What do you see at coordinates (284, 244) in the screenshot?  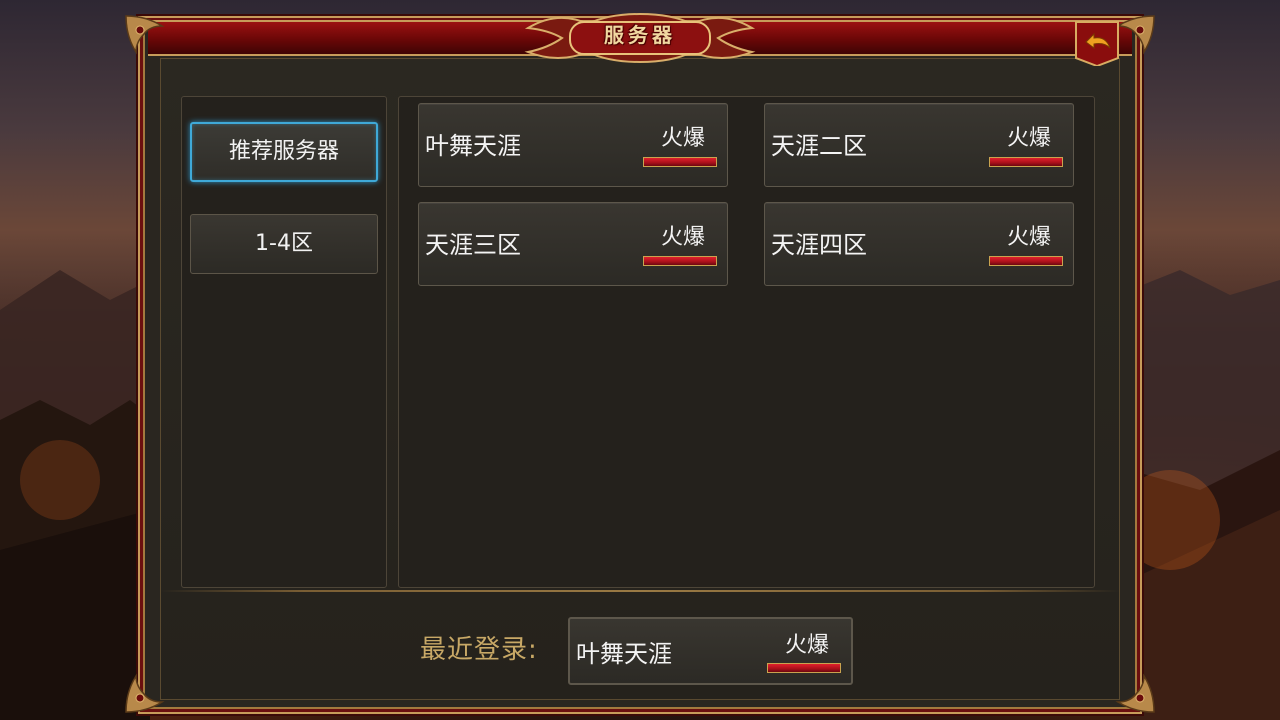 I see `category-1-4-button: 1-4区` at bounding box center [284, 244].